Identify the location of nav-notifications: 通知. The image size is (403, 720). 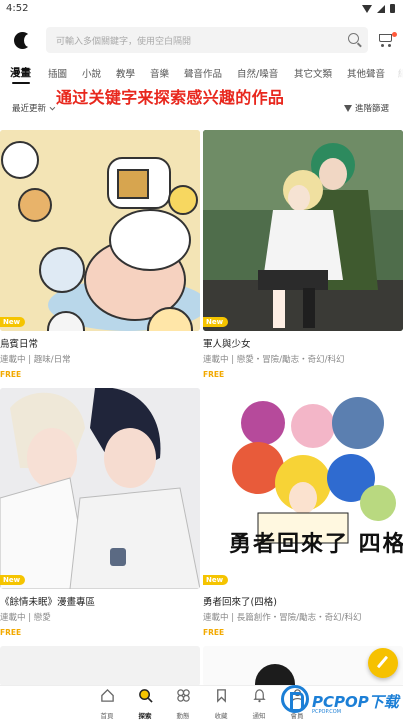
(259, 704).